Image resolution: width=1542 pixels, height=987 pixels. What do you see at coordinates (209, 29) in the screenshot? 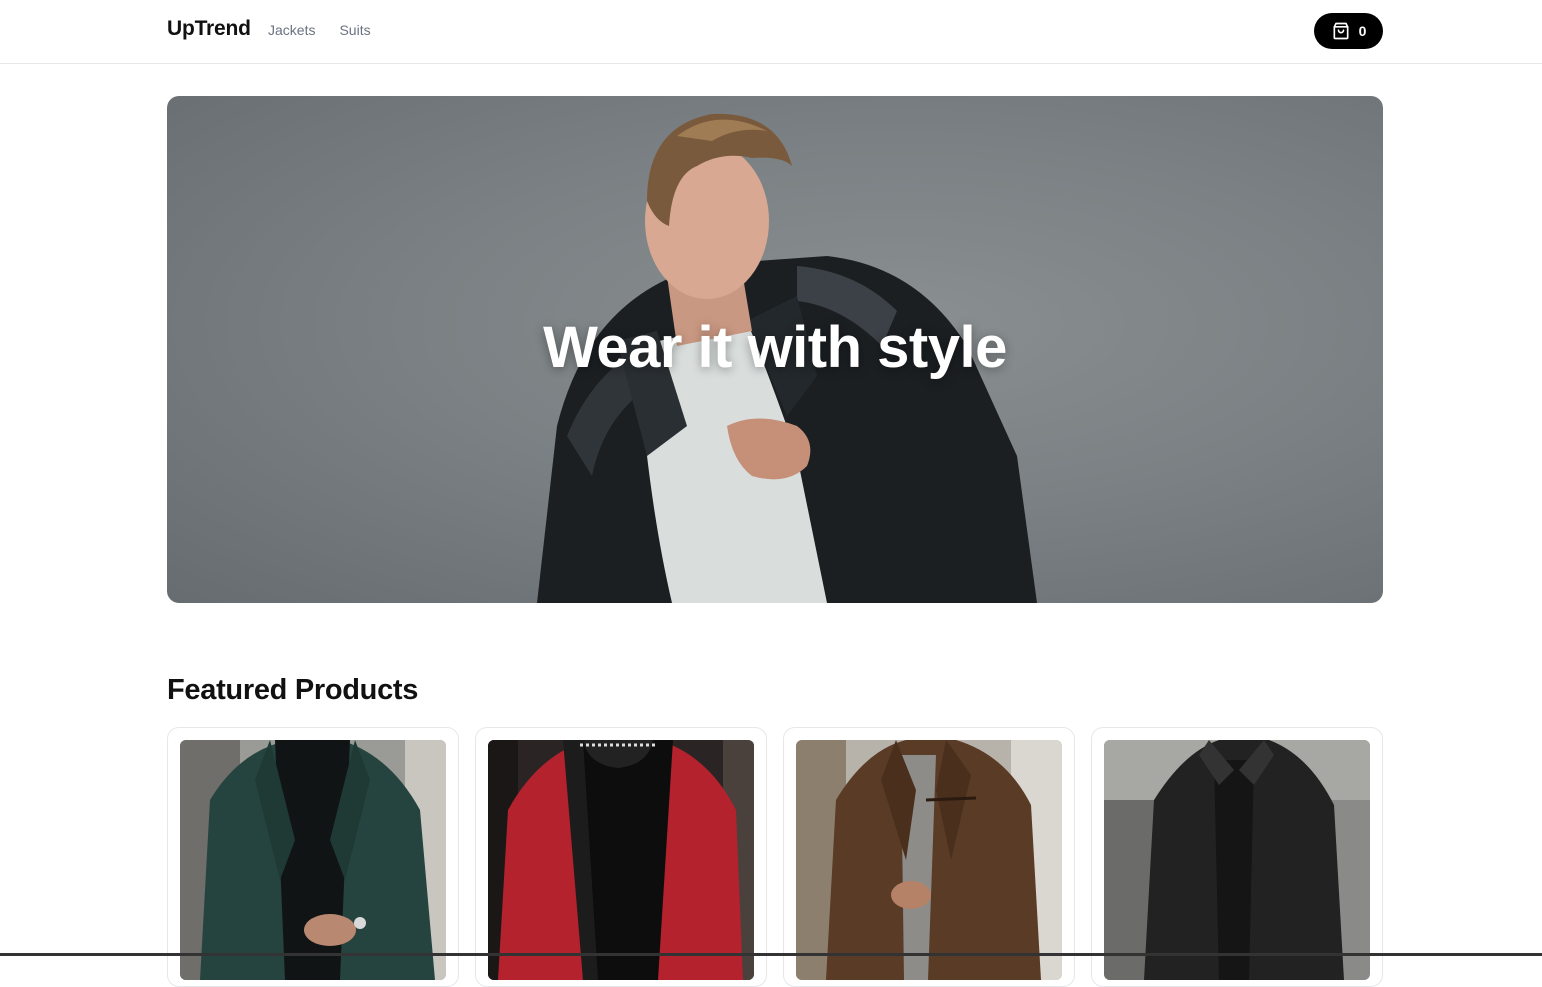
I see `brand-logo: UpTrend` at bounding box center [209, 29].